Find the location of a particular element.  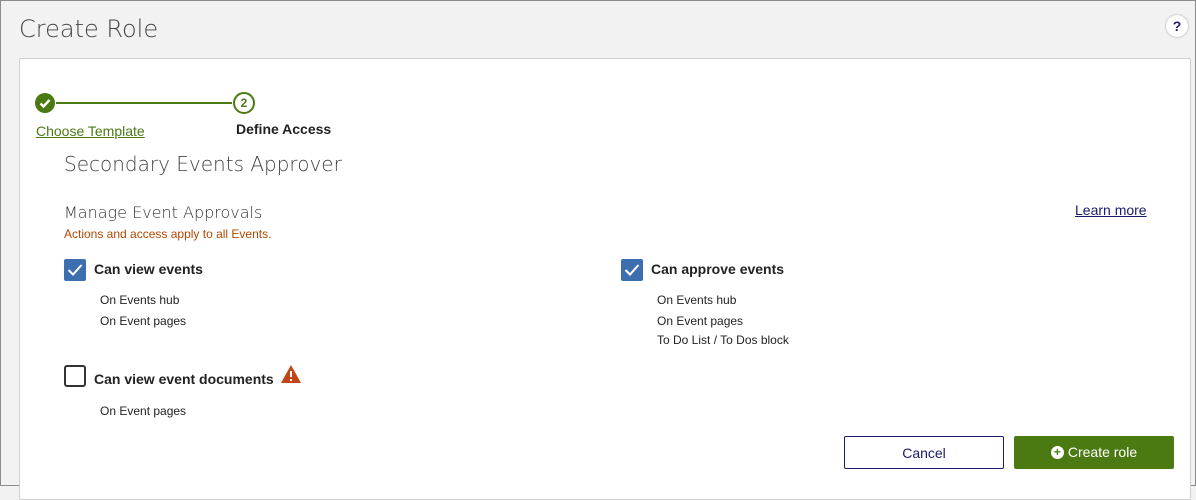

permission-detail: To Do List / To Dos block is located at coordinates (723, 340).